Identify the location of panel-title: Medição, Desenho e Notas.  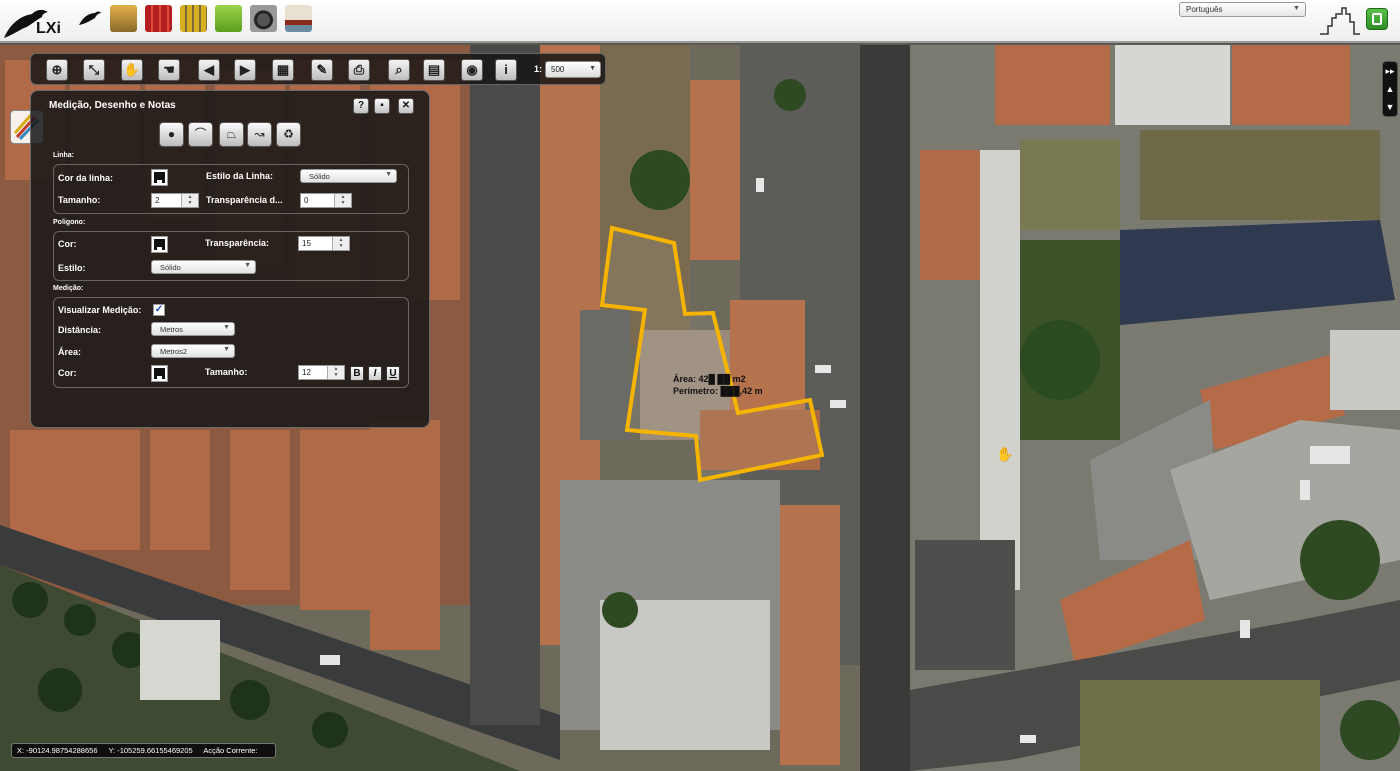
(112, 105).